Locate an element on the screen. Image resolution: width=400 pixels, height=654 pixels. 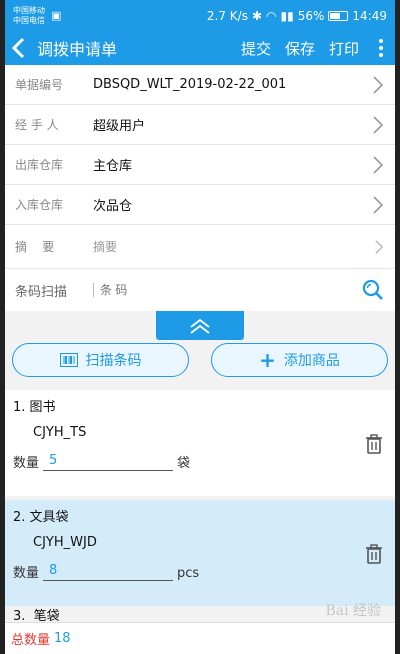
scan-barcode-label: 扫描条码 is located at coordinates (113, 361).